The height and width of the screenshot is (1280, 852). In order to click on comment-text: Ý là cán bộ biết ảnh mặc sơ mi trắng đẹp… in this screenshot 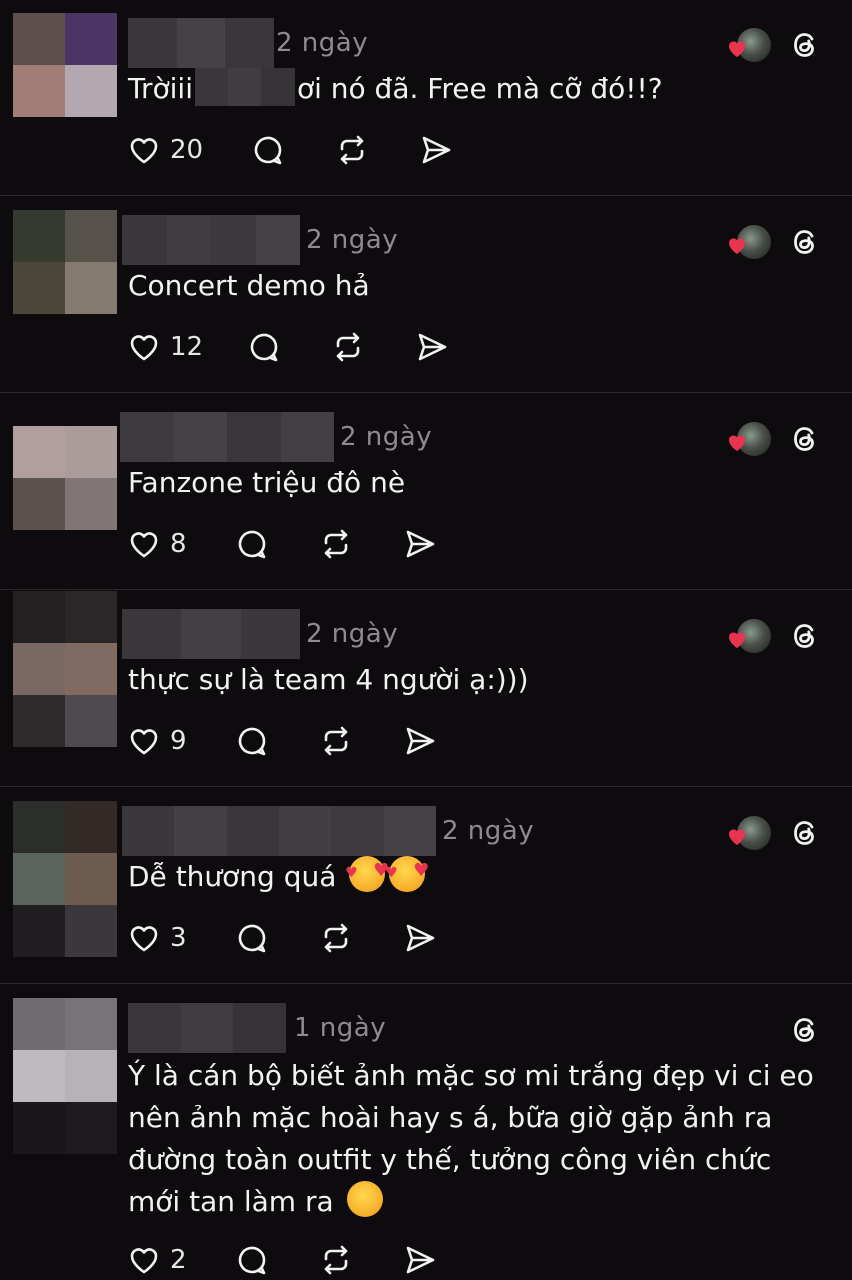, I will do `click(478, 1139)`.